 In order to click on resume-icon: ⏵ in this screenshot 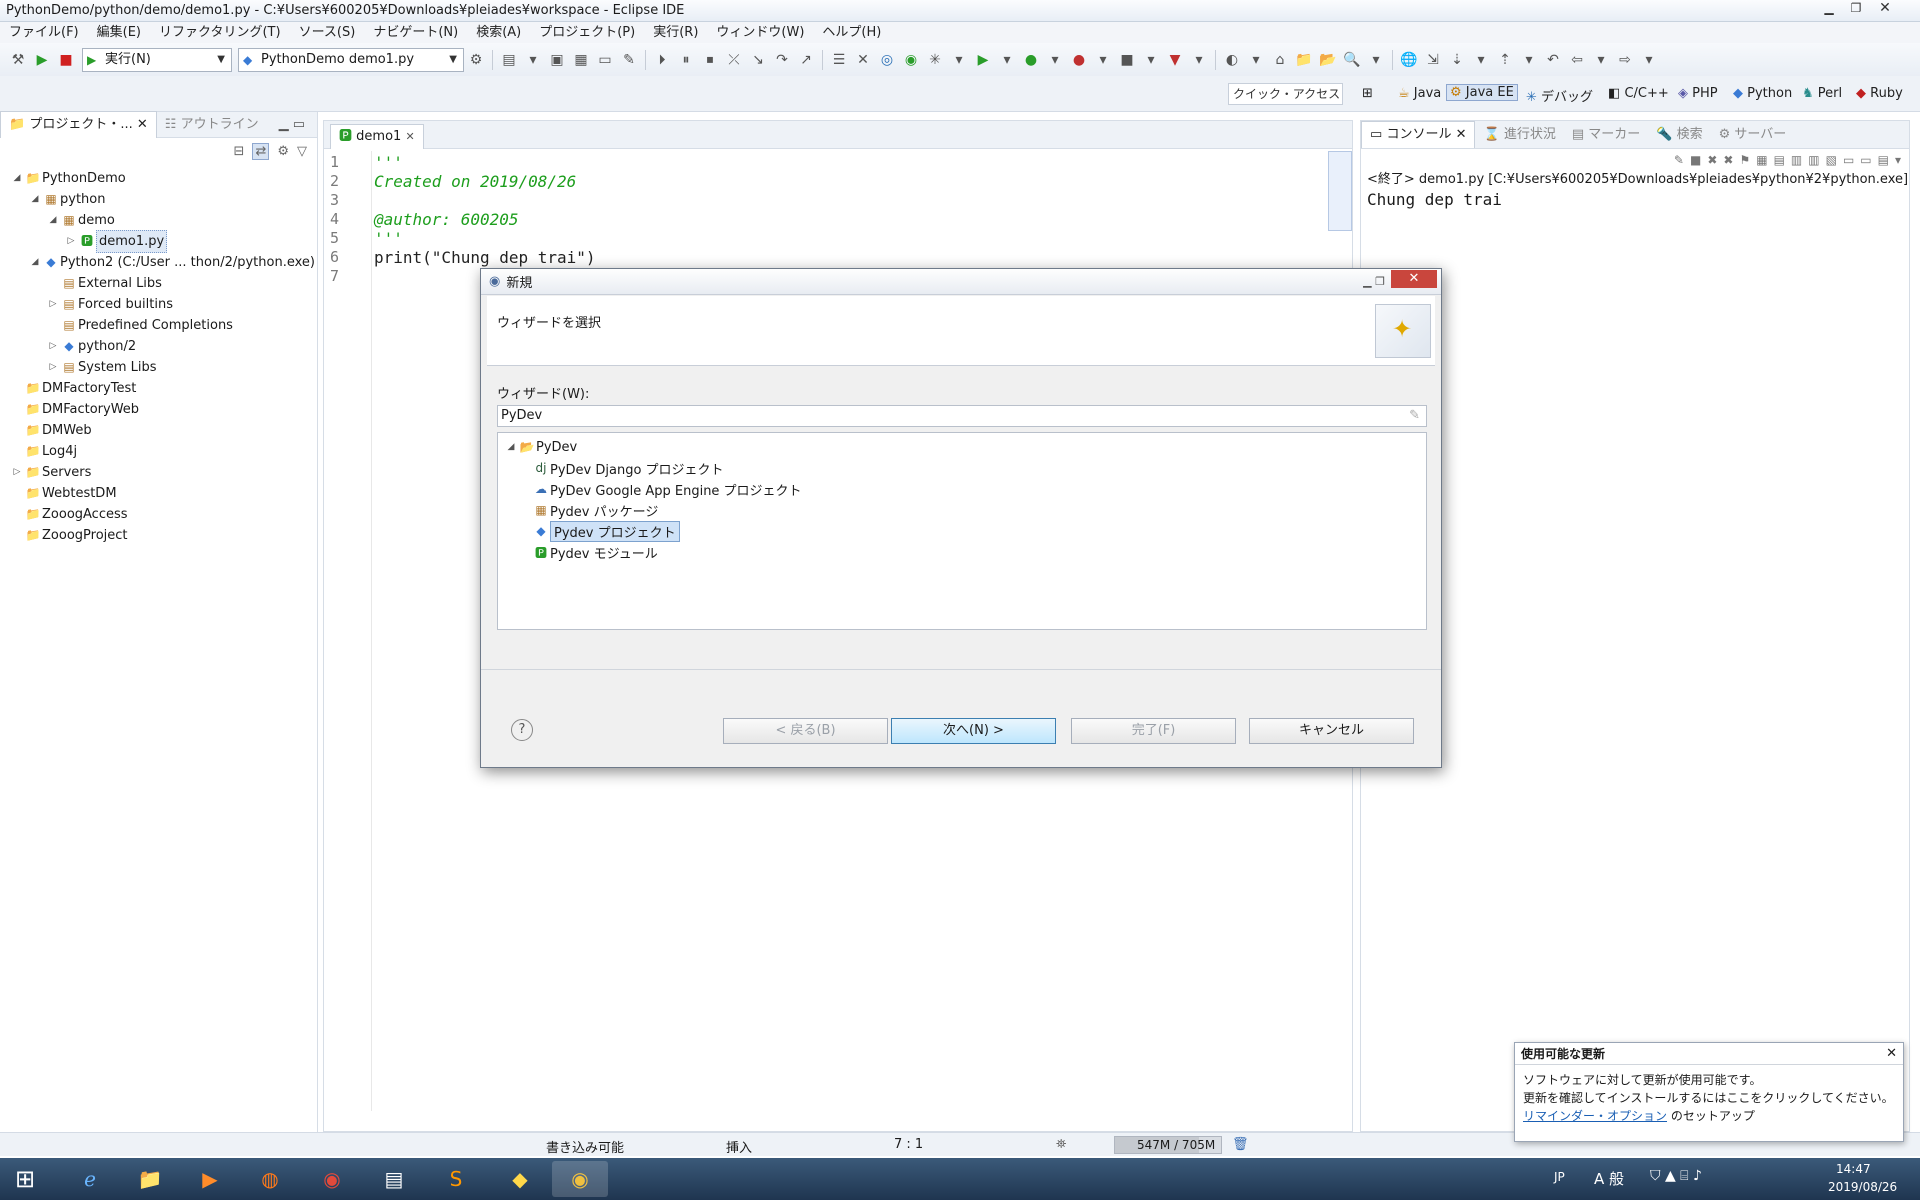, I will do `click(662, 60)`.